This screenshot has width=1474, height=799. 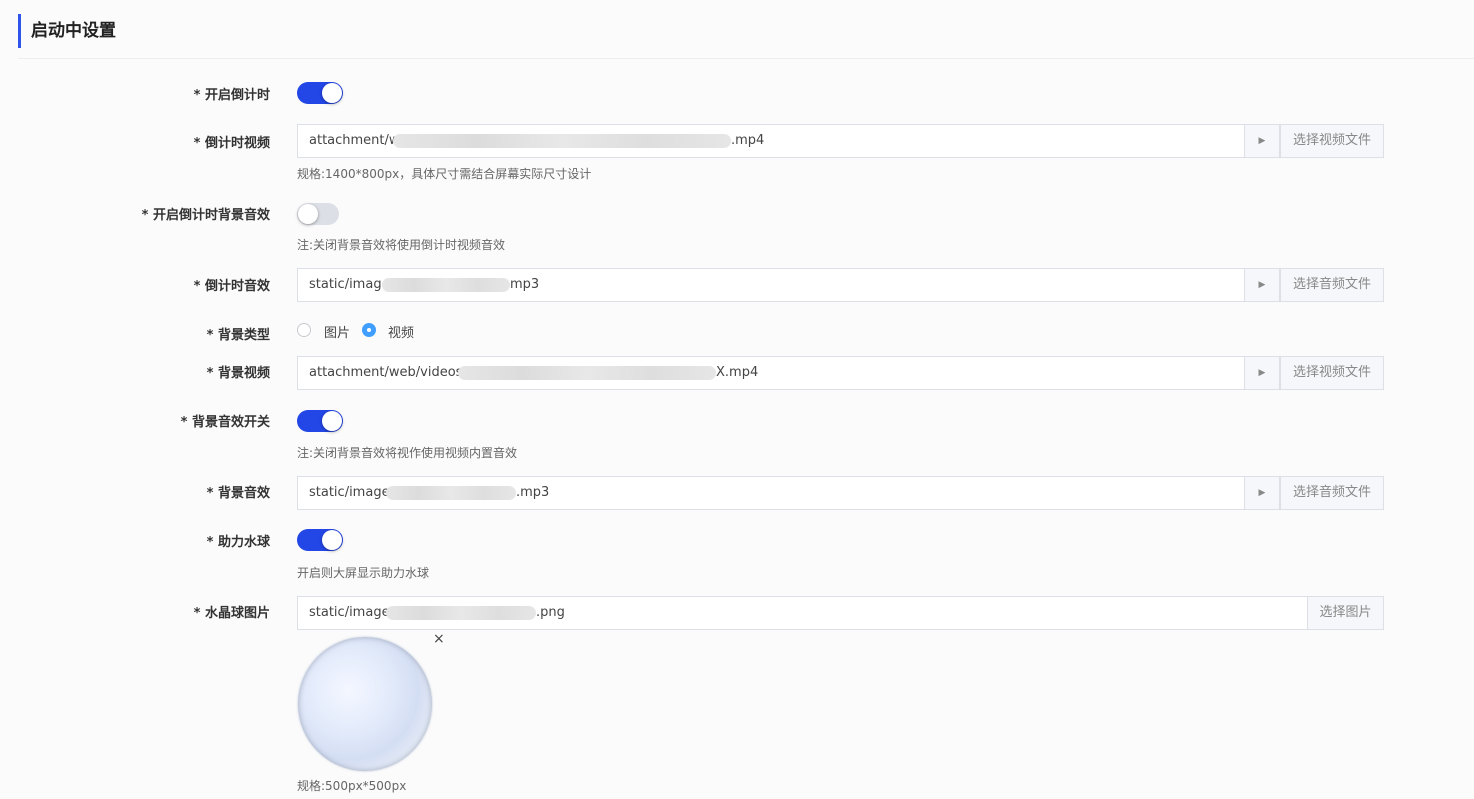 I want to click on countdown-bg-audio-switch, so click(x=318, y=214).